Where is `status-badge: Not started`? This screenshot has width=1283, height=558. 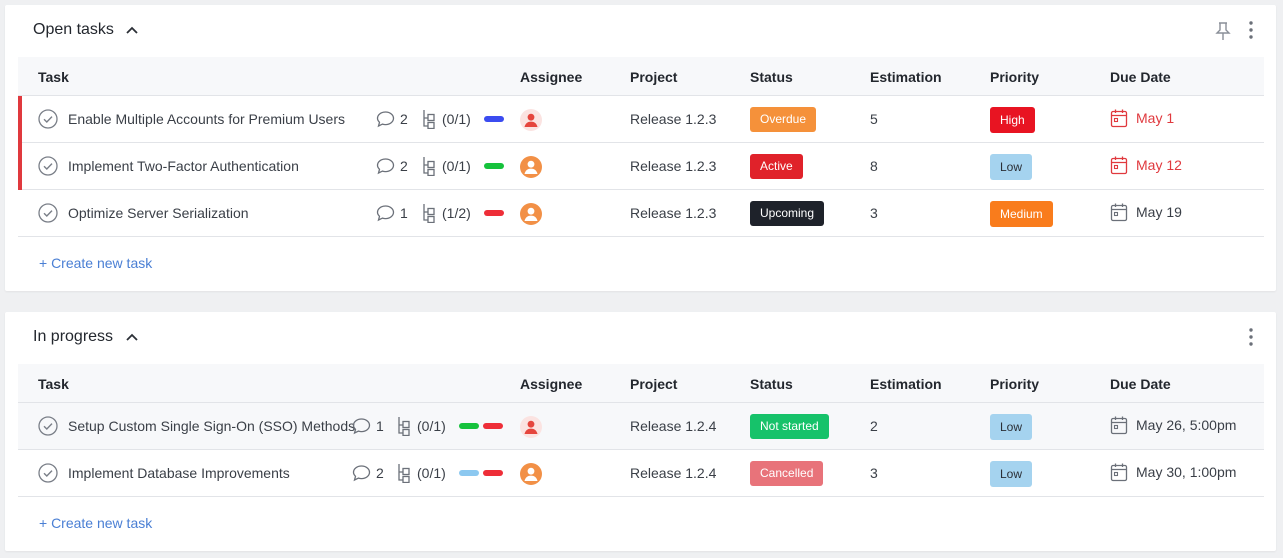 status-badge: Not started is located at coordinates (789, 426).